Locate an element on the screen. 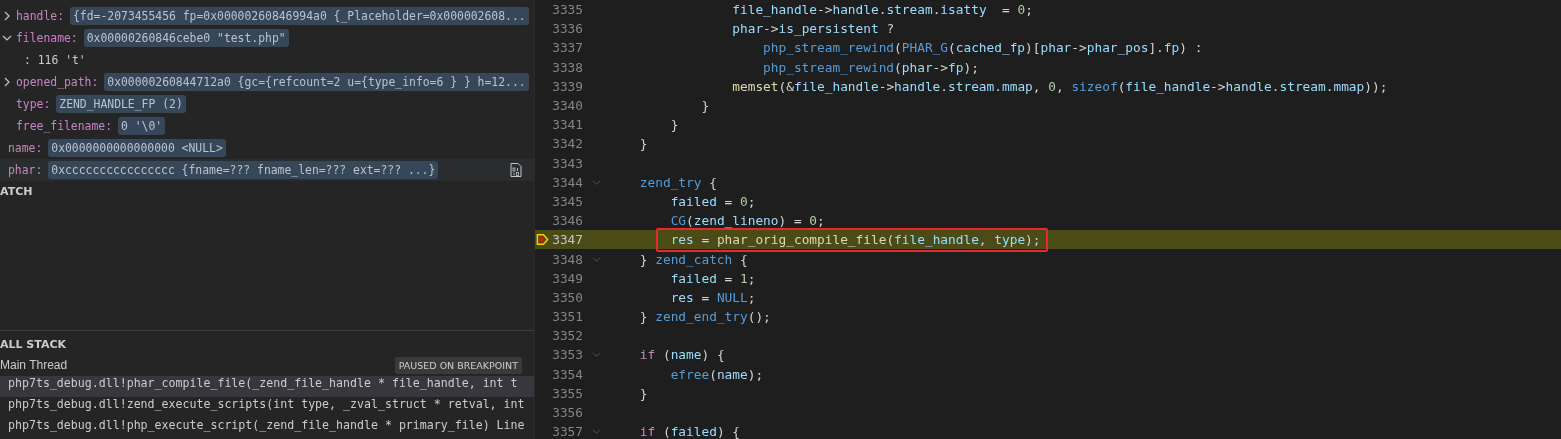 The height and width of the screenshot is (439, 1561). line-number: 3348 is located at coordinates (567, 259).